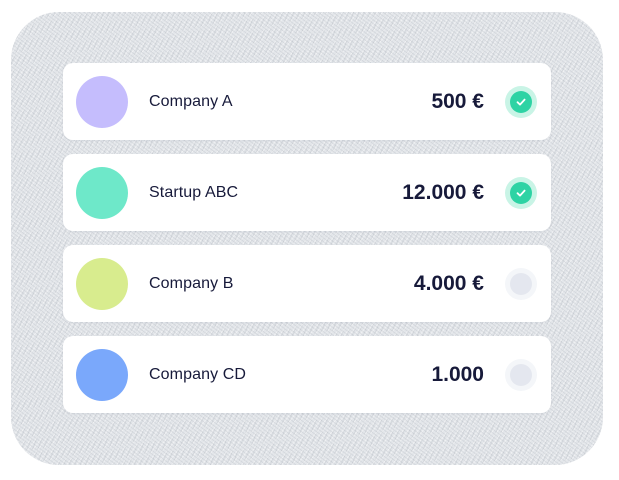 This screenshot has height=480, width=619. What do you see at coordinates (443, 192) in the screenshot?
I see `payment-amount: 12.000 €` at bounding box center [443, 192].